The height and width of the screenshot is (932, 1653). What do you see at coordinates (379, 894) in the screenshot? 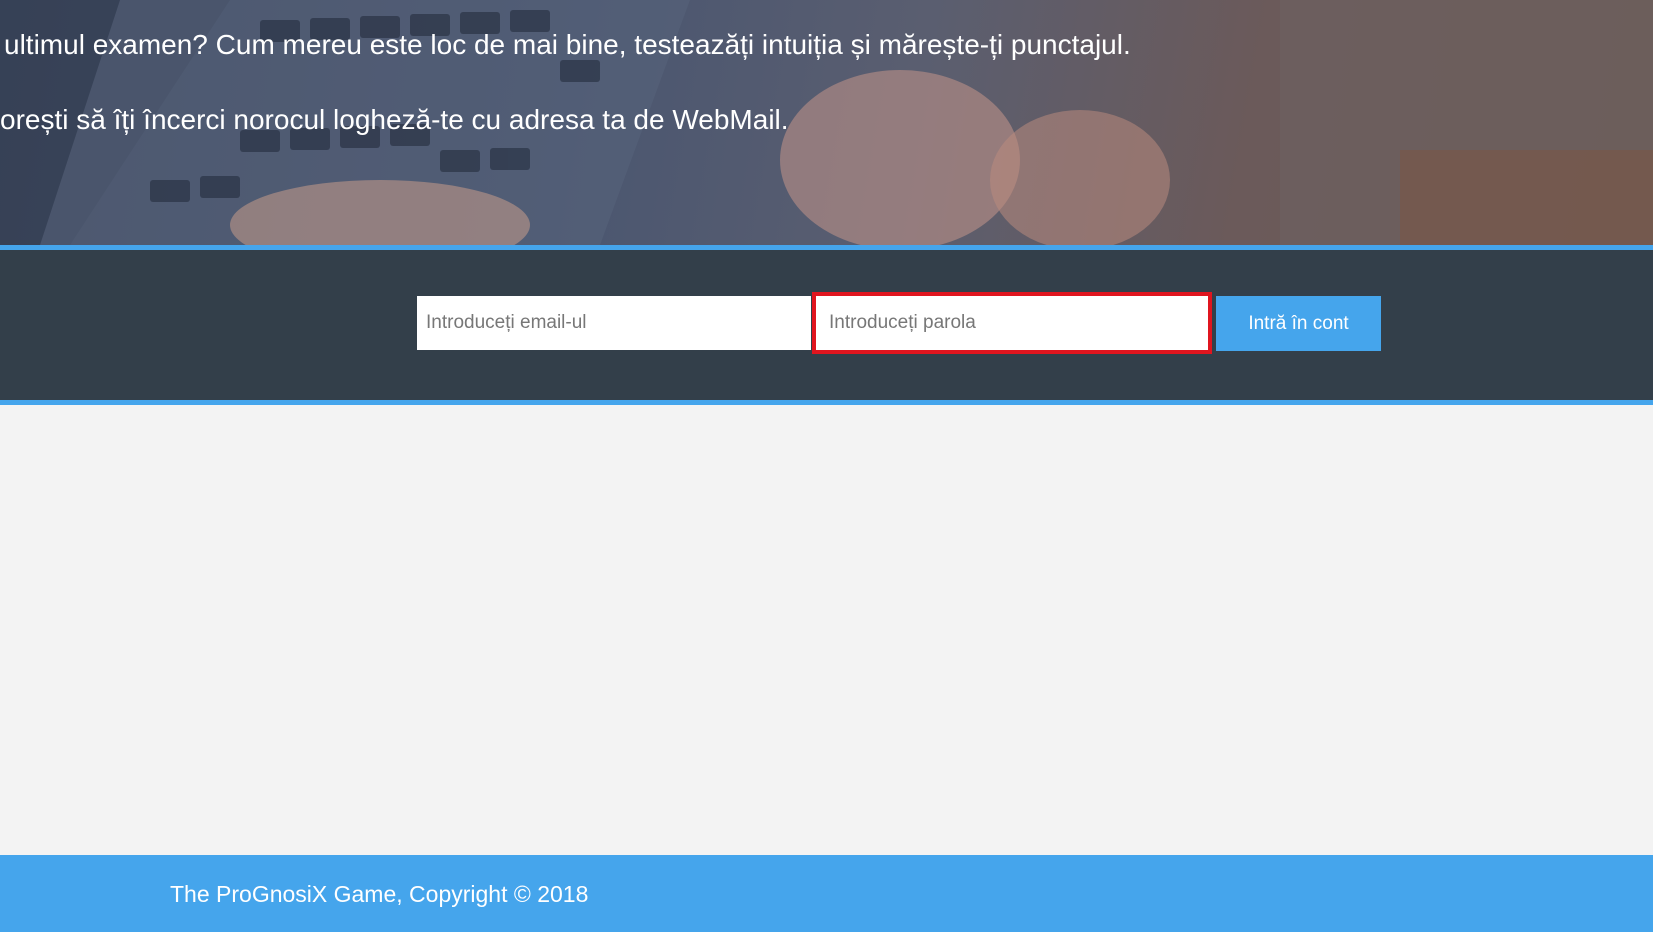
I see `footer-copyright: The ProGnosiX Game, Copyright © 2018` at bounding box center [379, 894].